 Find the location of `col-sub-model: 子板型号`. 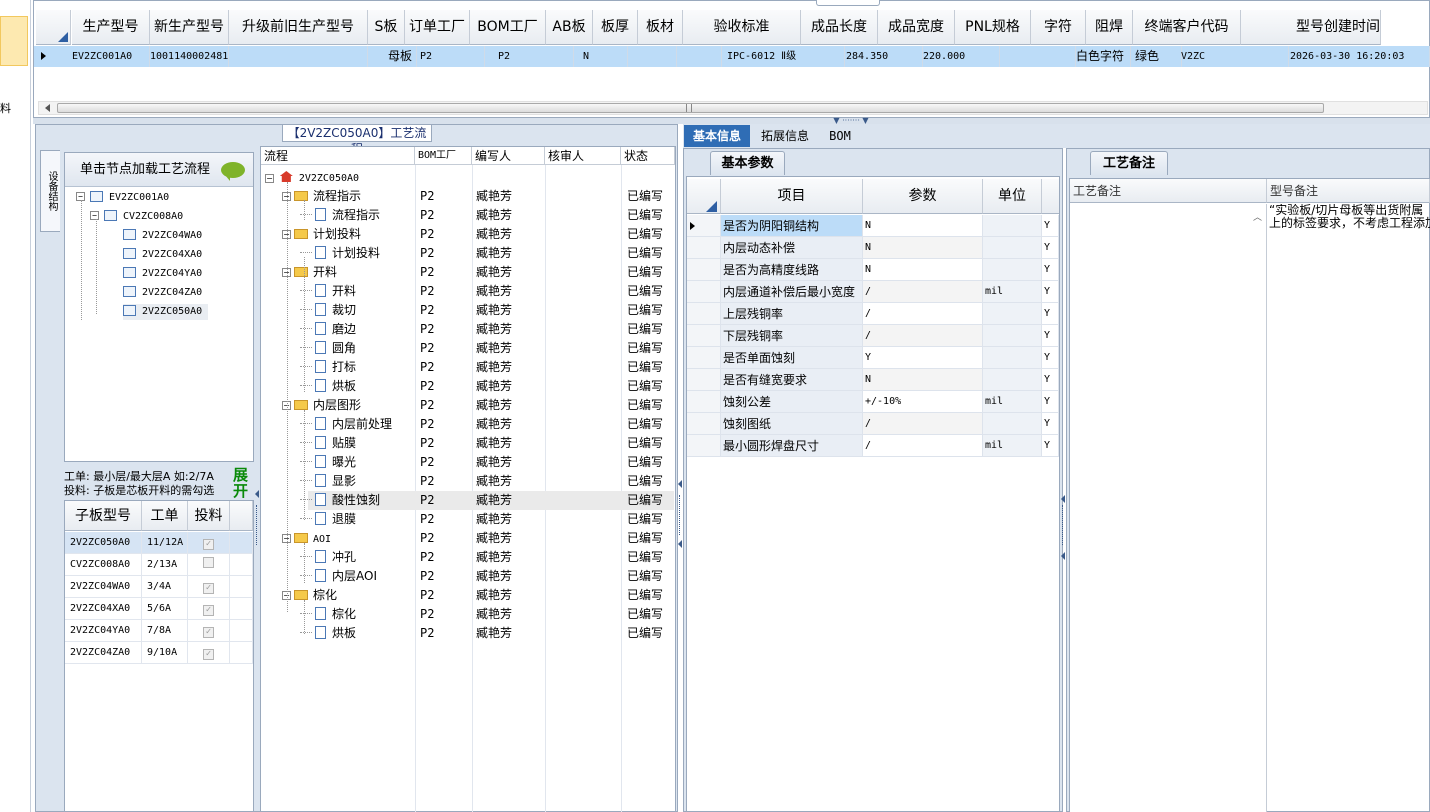

col-sub-model: 子板型号 is located at coordinates (103, 516).